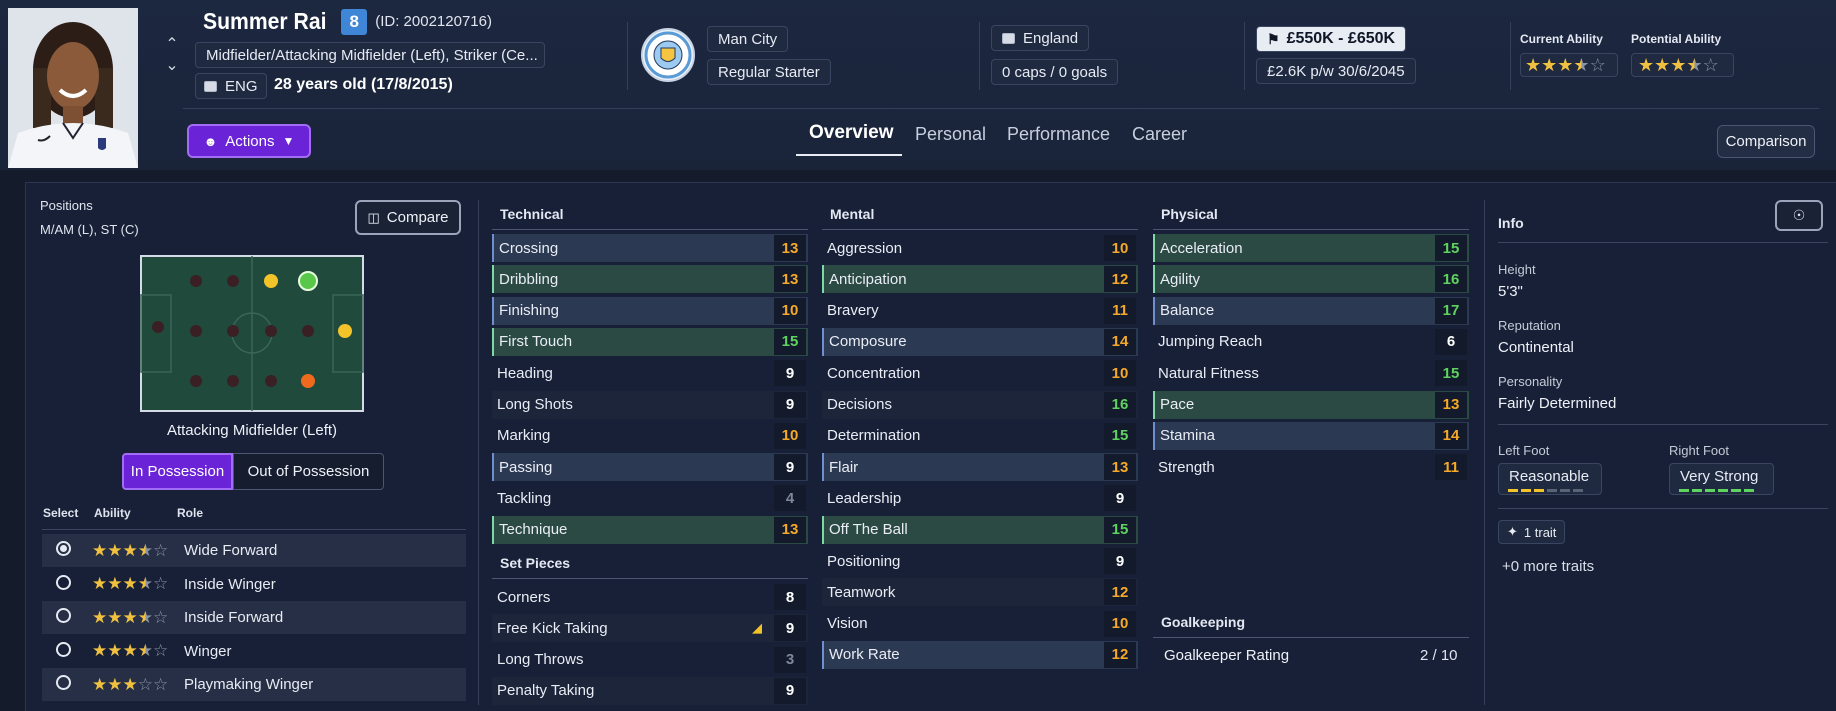 This screenshot has width=1836, height=711. I want to click on attribute-row: Positioning 9, so click(980, 561).